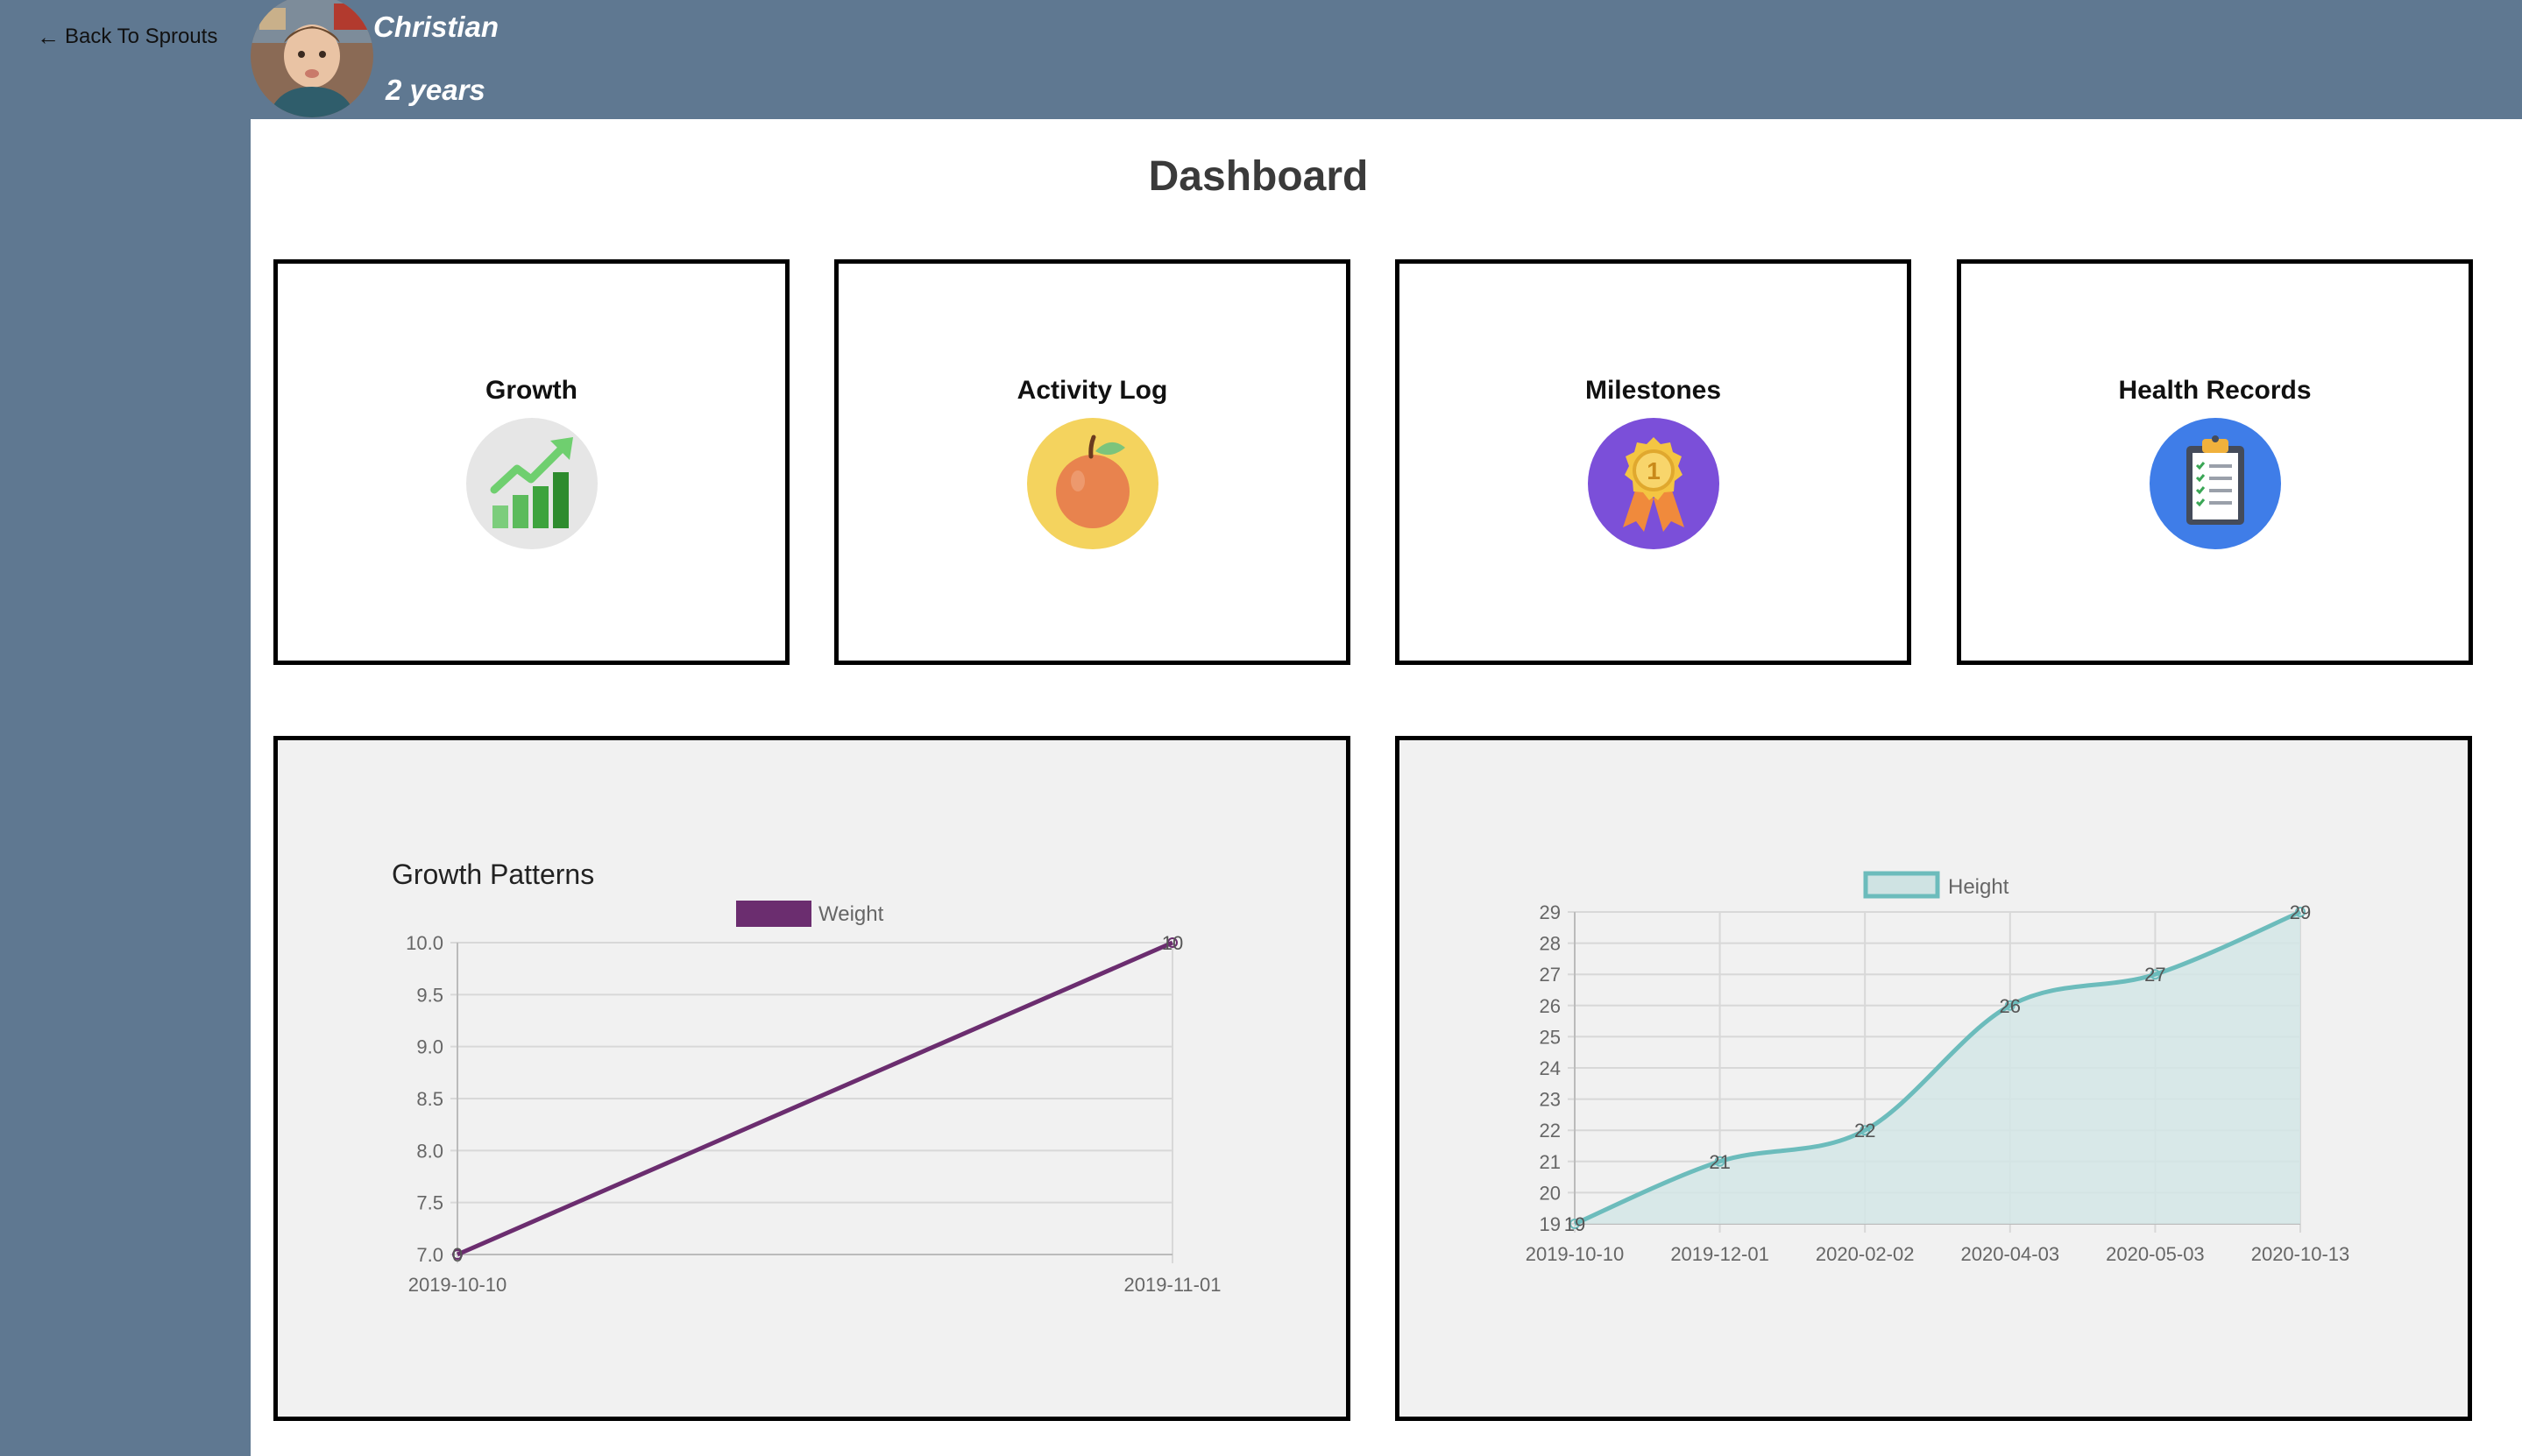  What do you see at coordinates (48, 37) in the screenshot?
I see `back-arrow-icon: ←` at bounding box center [48, 37].